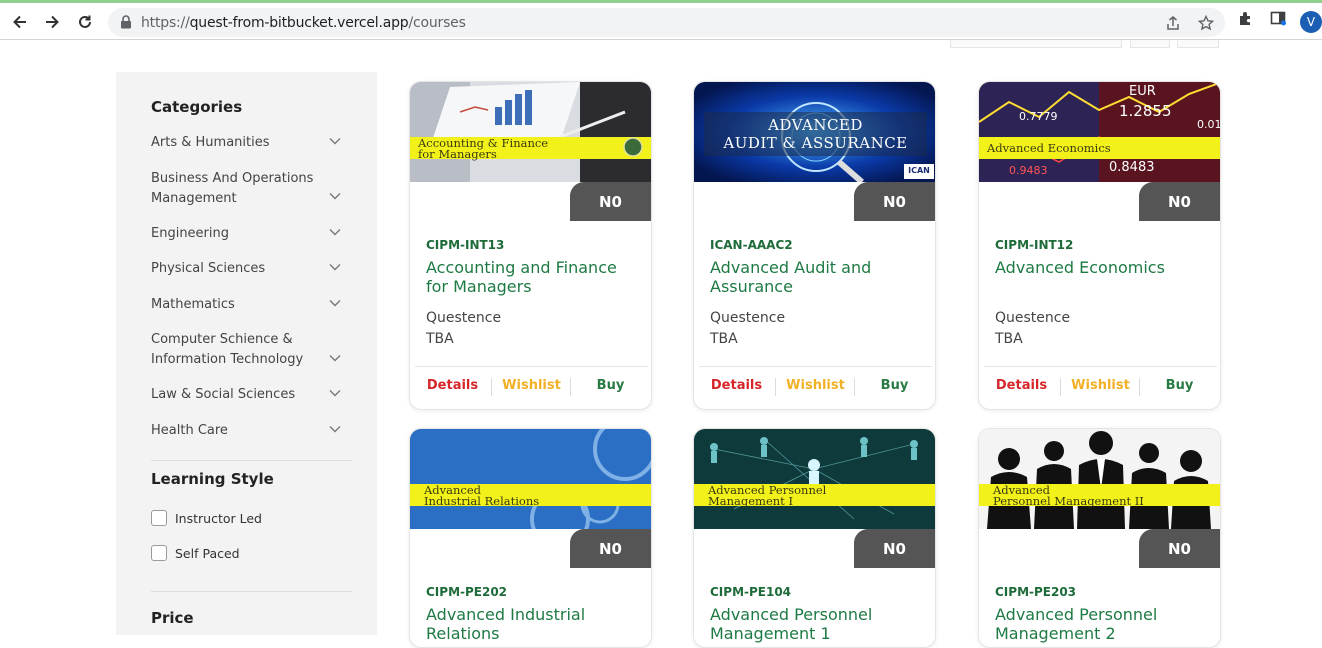 This screenshot has height=648, width=1322. What do you see at coordinates (20, 22) in the screenshot?
I see `back-icon` at bounding box center [20, 22].